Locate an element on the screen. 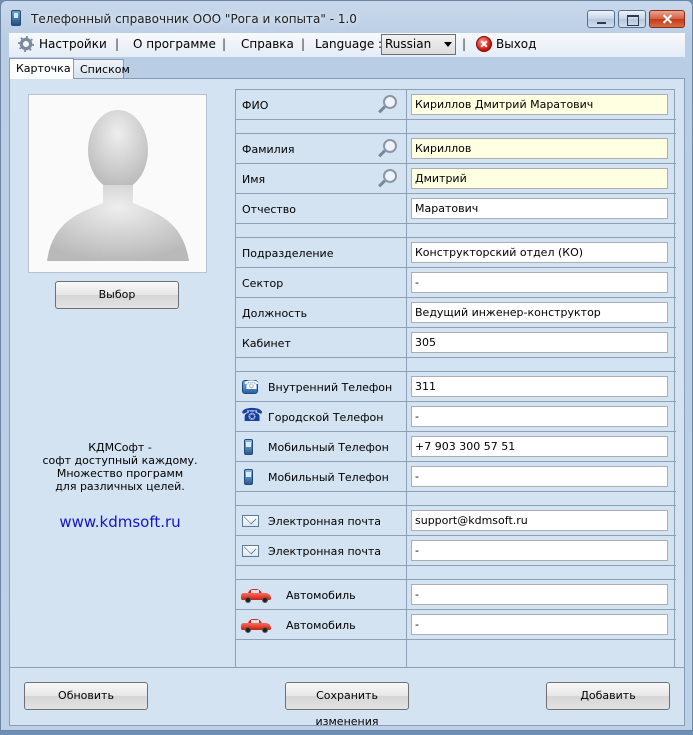  row-last-name: Фамилия Кириллов is located at coordinates (456, 149).